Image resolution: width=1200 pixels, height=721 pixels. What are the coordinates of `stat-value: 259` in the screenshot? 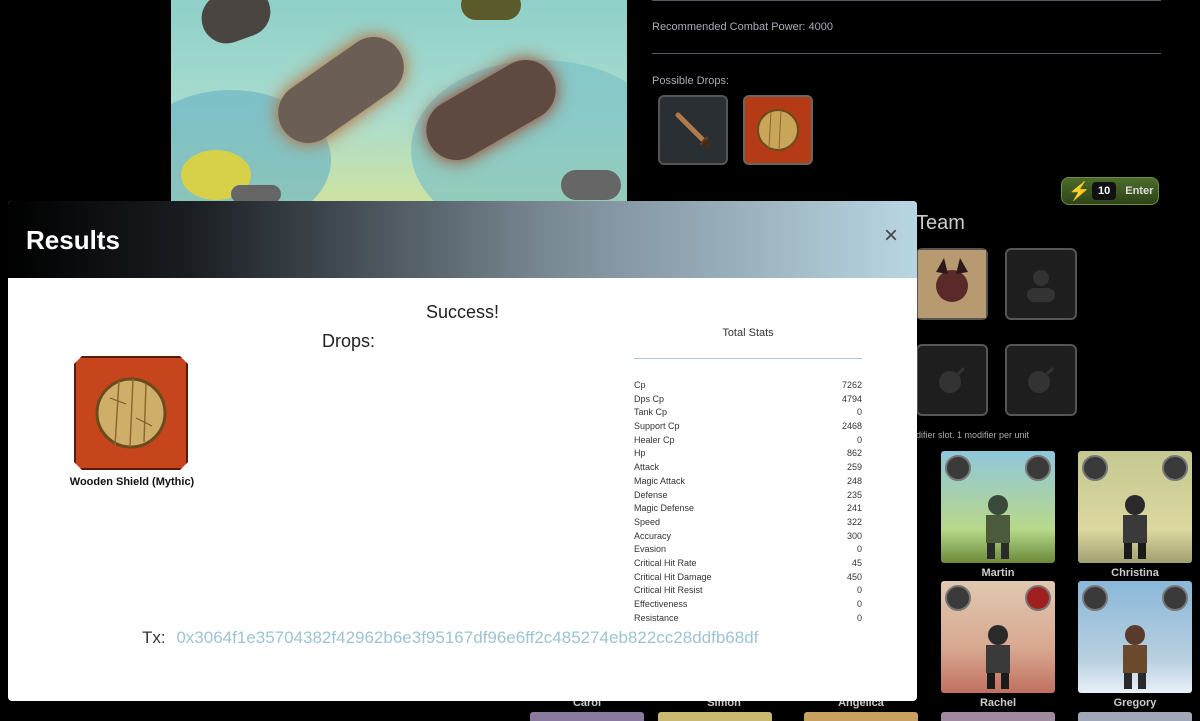 It's located at (854, 467).